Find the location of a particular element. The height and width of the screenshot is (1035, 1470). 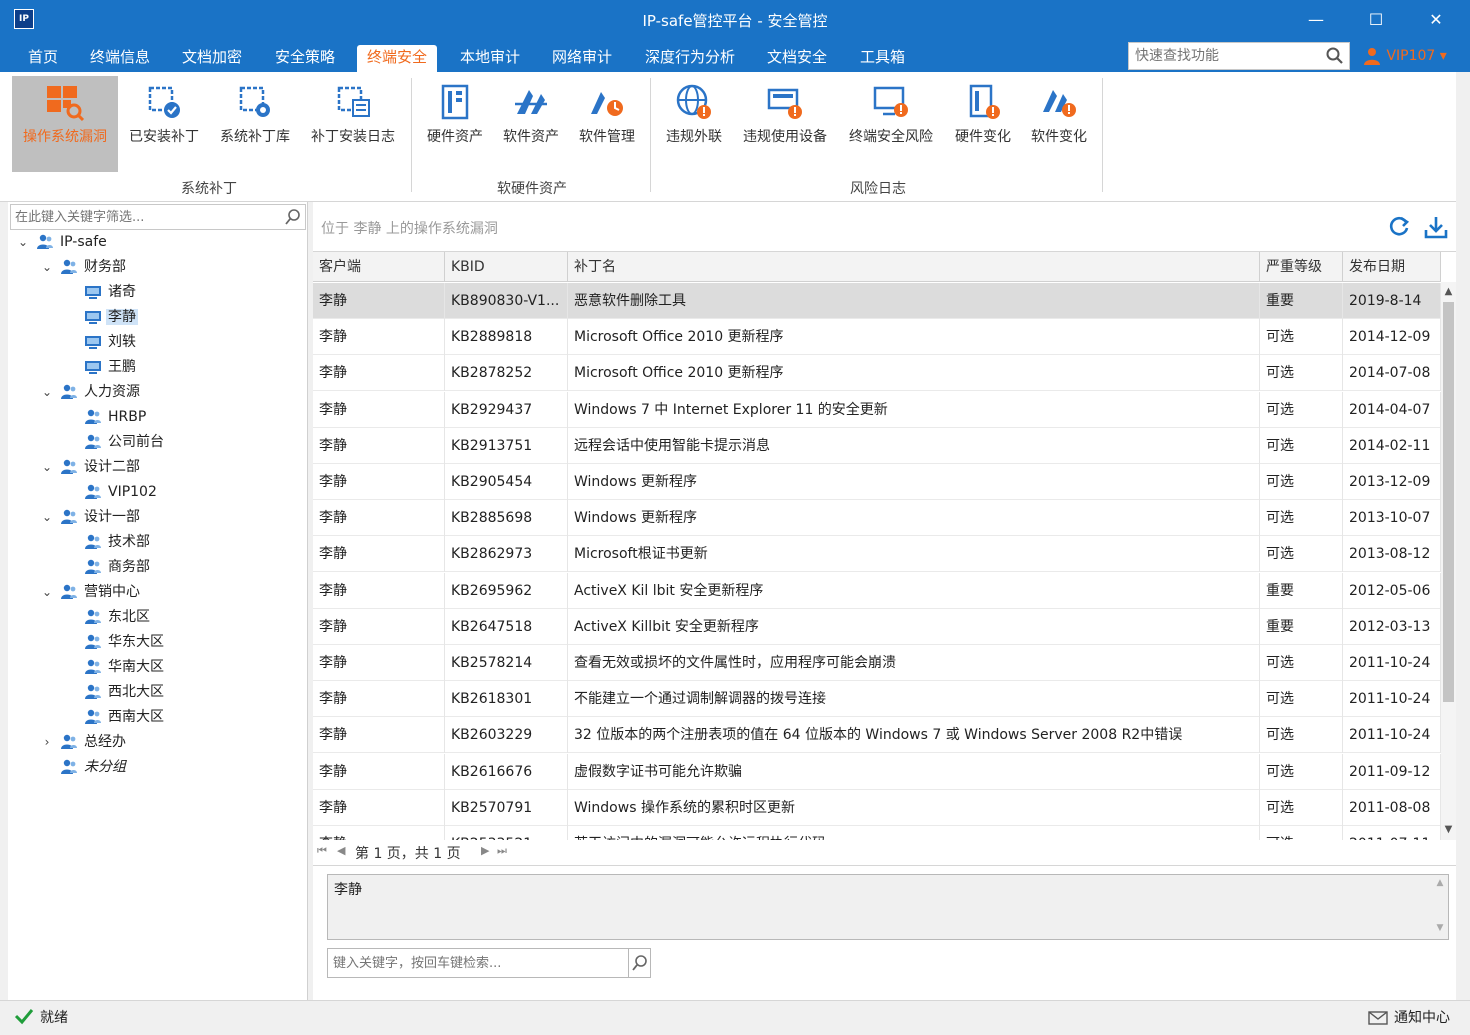

tree-filter-input is located at coordinates (146, 217).